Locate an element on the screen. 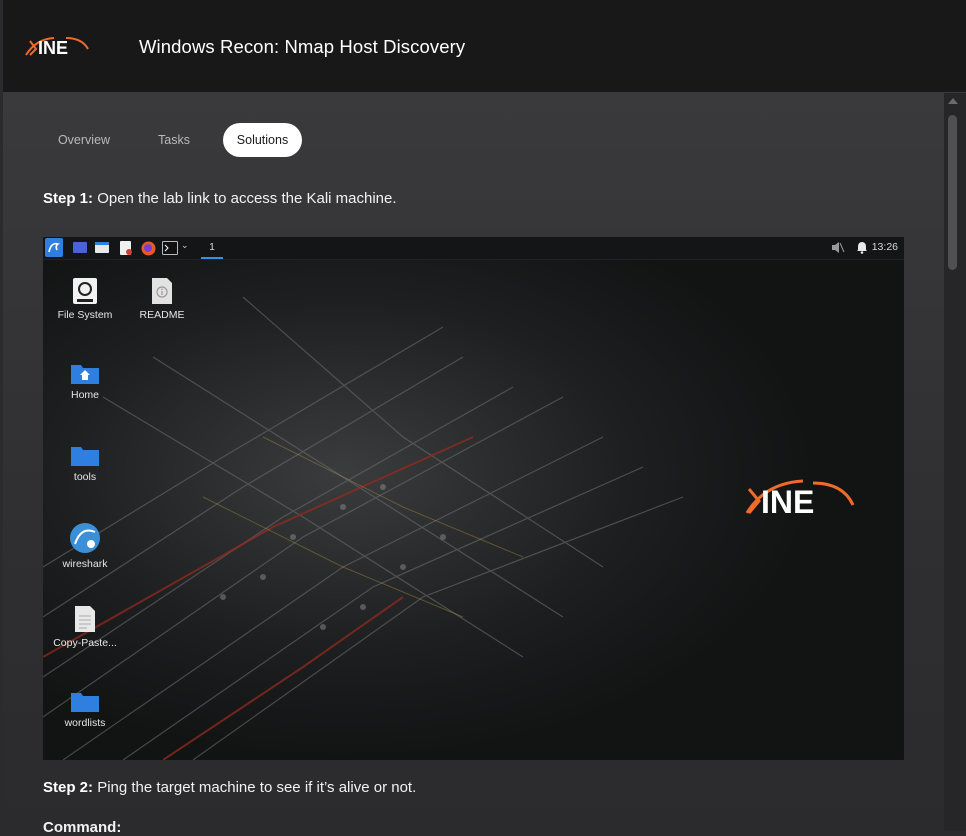  info-file-icon is located at coordinates (162, 291).